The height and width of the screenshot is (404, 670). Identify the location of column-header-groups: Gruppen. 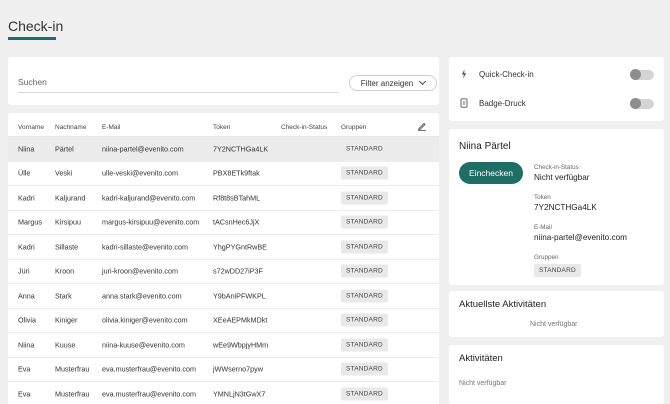
(353, 127).